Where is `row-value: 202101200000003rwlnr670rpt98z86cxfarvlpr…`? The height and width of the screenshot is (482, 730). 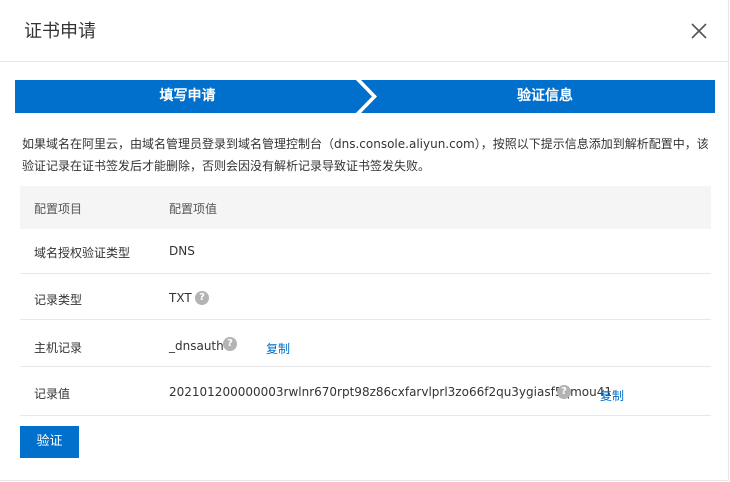 row-value: 202101200000003rwlnr670rpt98z86cxfarvlpr… is located at coordinates (390, 392).